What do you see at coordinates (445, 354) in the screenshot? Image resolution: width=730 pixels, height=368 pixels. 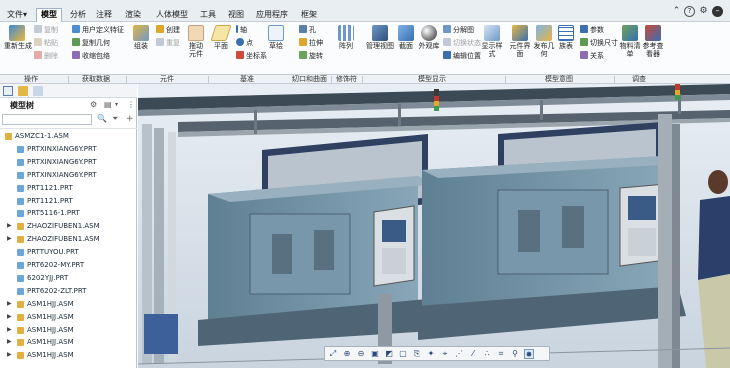 I see `datum-display-icon: ⌖` at bounding box center [445, 354].